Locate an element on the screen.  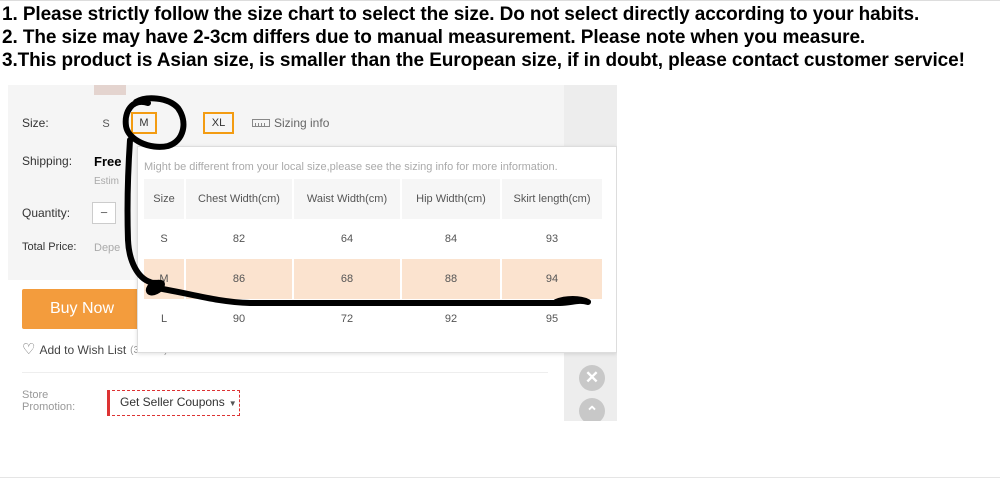
header-hip: Hip Width(cm) is located at coordinates (451, 199).